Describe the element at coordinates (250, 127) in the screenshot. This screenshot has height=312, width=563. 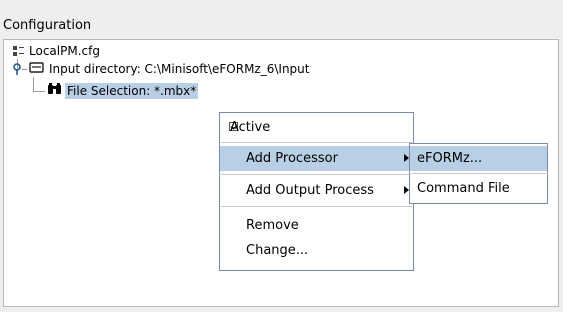
I see `menu-item-active-label: Active` at that location.